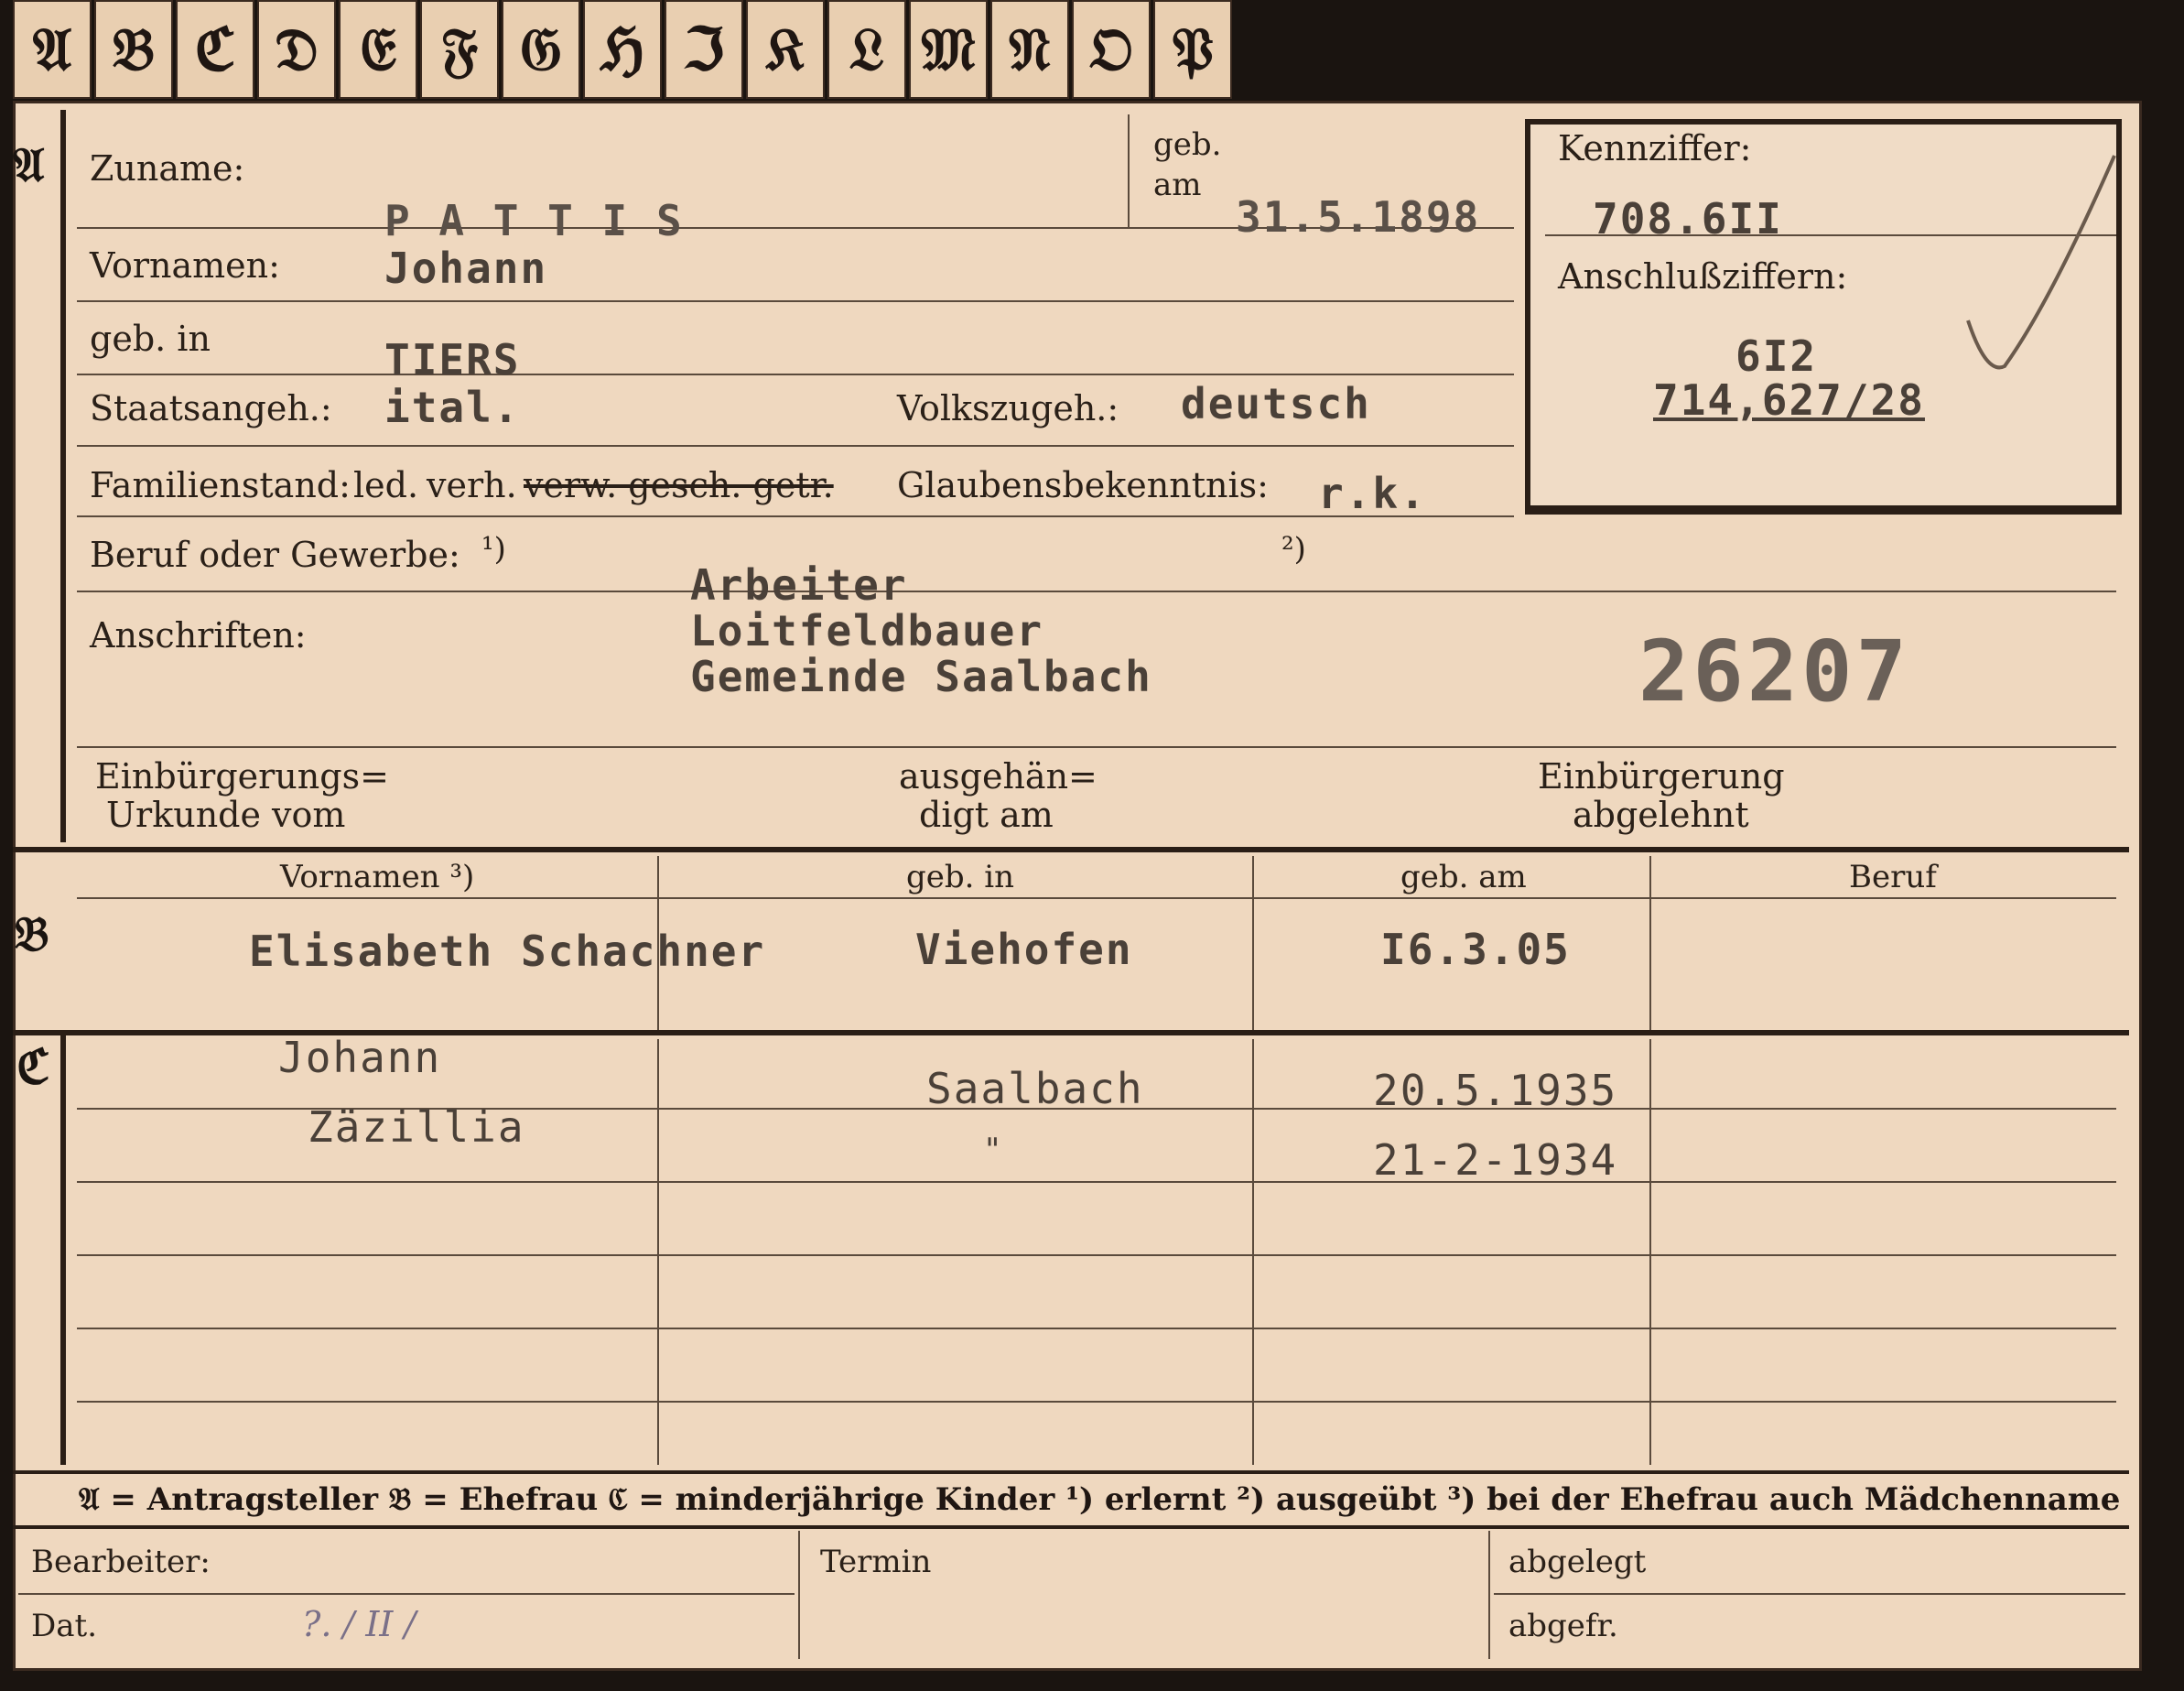 This screenshot has height=1691, width=2184. I want to click on firstnames-label: Vornamen:, so click(185, 265).